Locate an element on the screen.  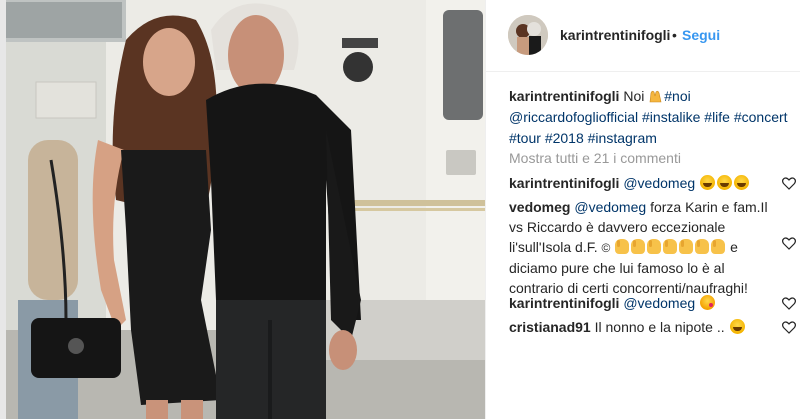
copyright-symbol: © is located at coordinates (606, 248).